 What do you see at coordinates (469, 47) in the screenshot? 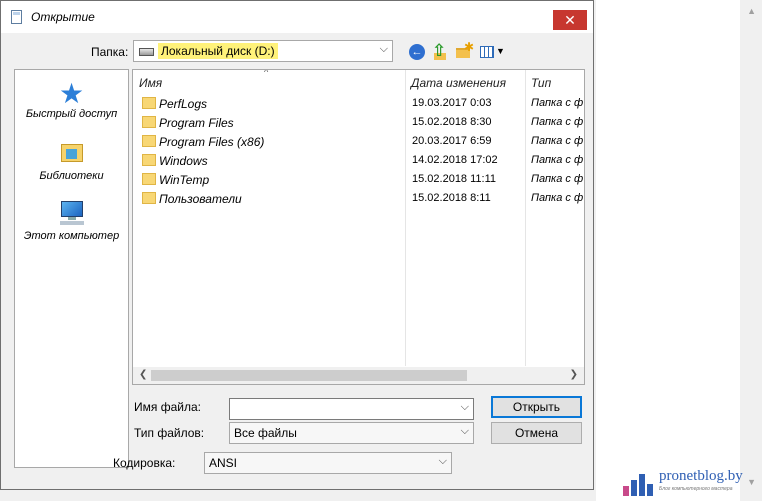
I see `sparkle-icon: ✱` at bounding box center [469, 47].